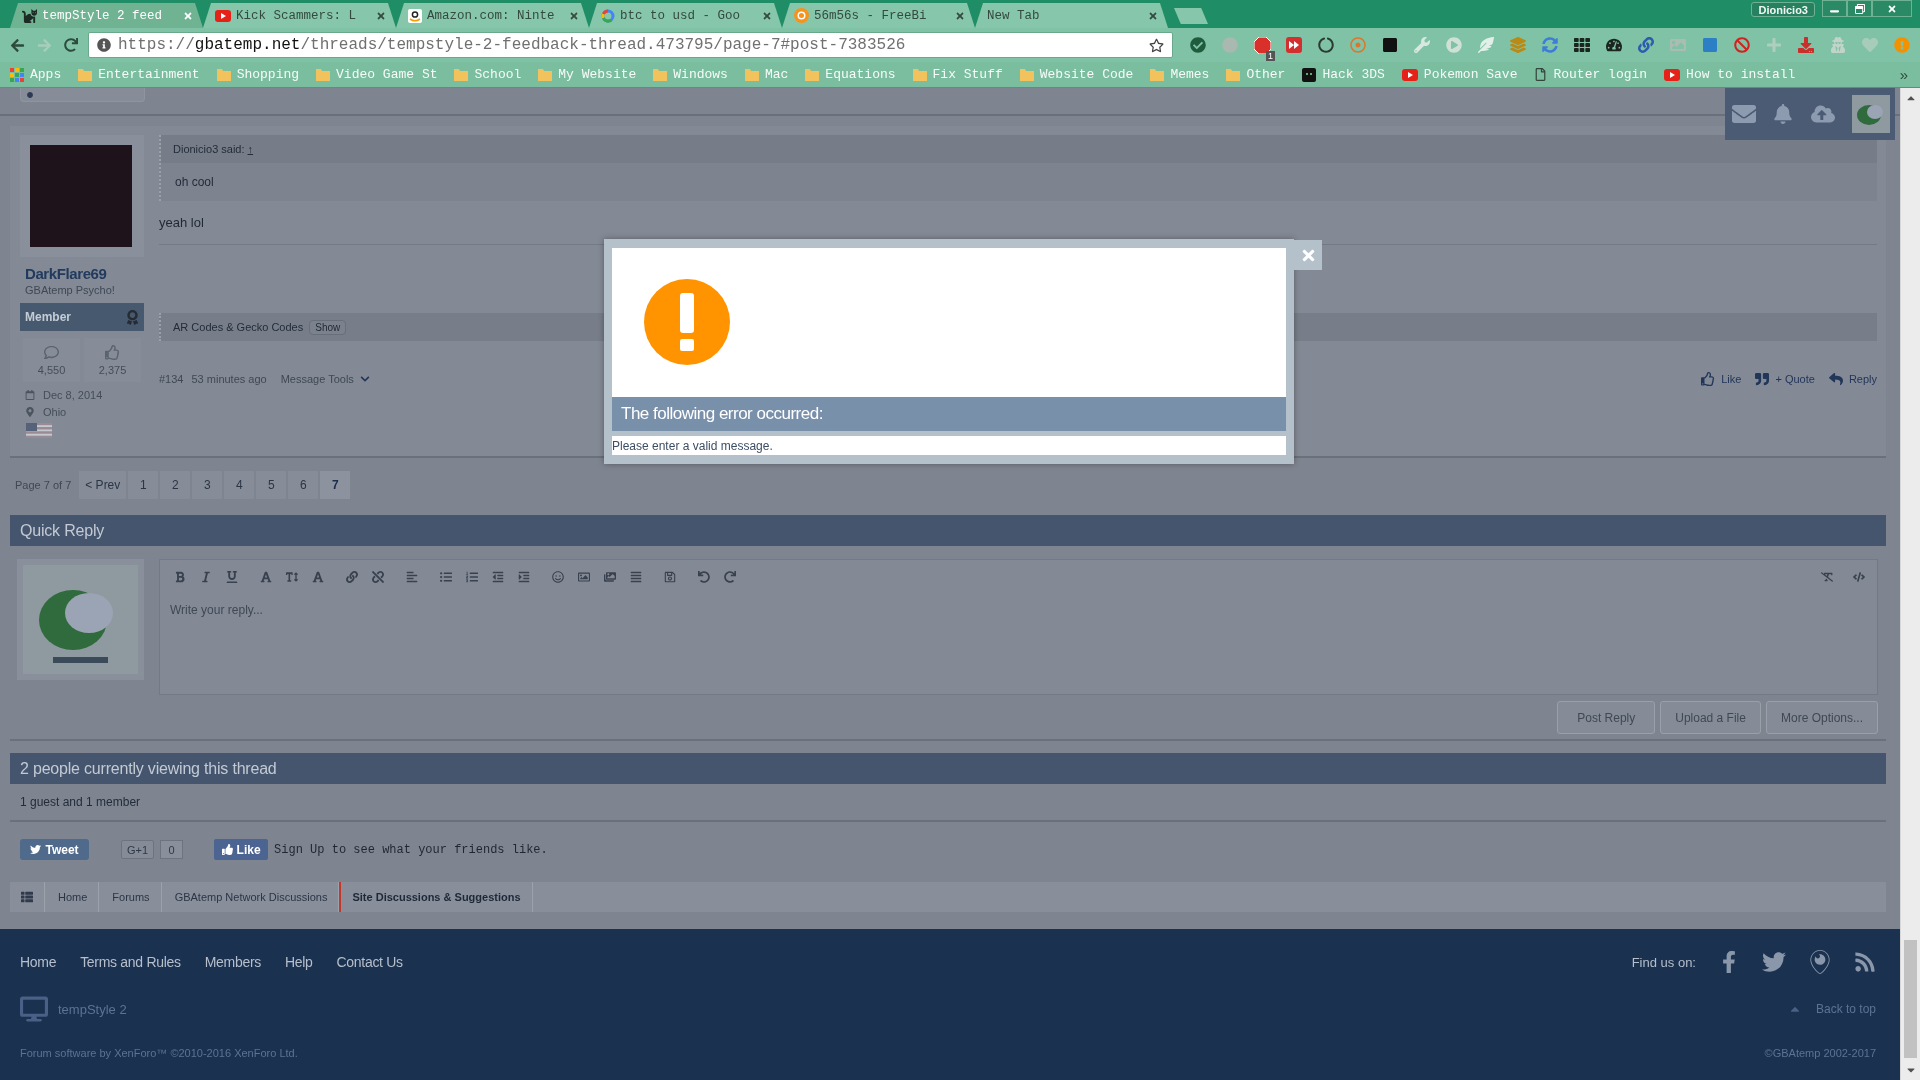  Describe the element at coordinates (412, 576) in the screenshot. I see `align-left-icon` at that location.